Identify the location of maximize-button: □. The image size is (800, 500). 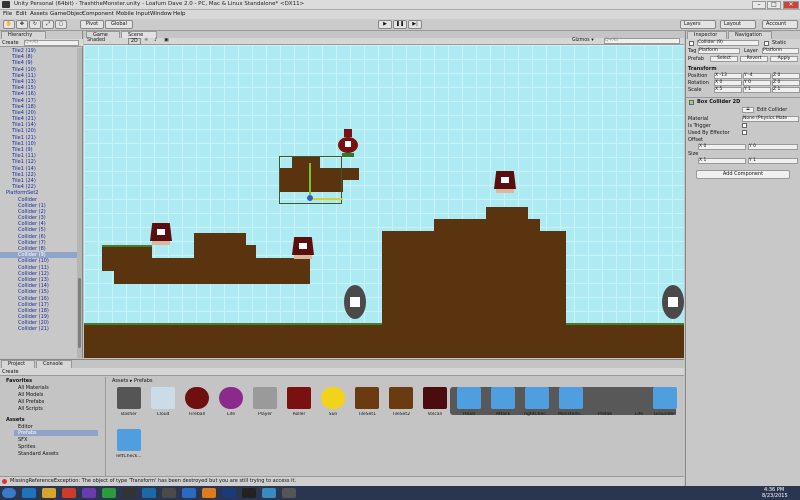
(774, 5).